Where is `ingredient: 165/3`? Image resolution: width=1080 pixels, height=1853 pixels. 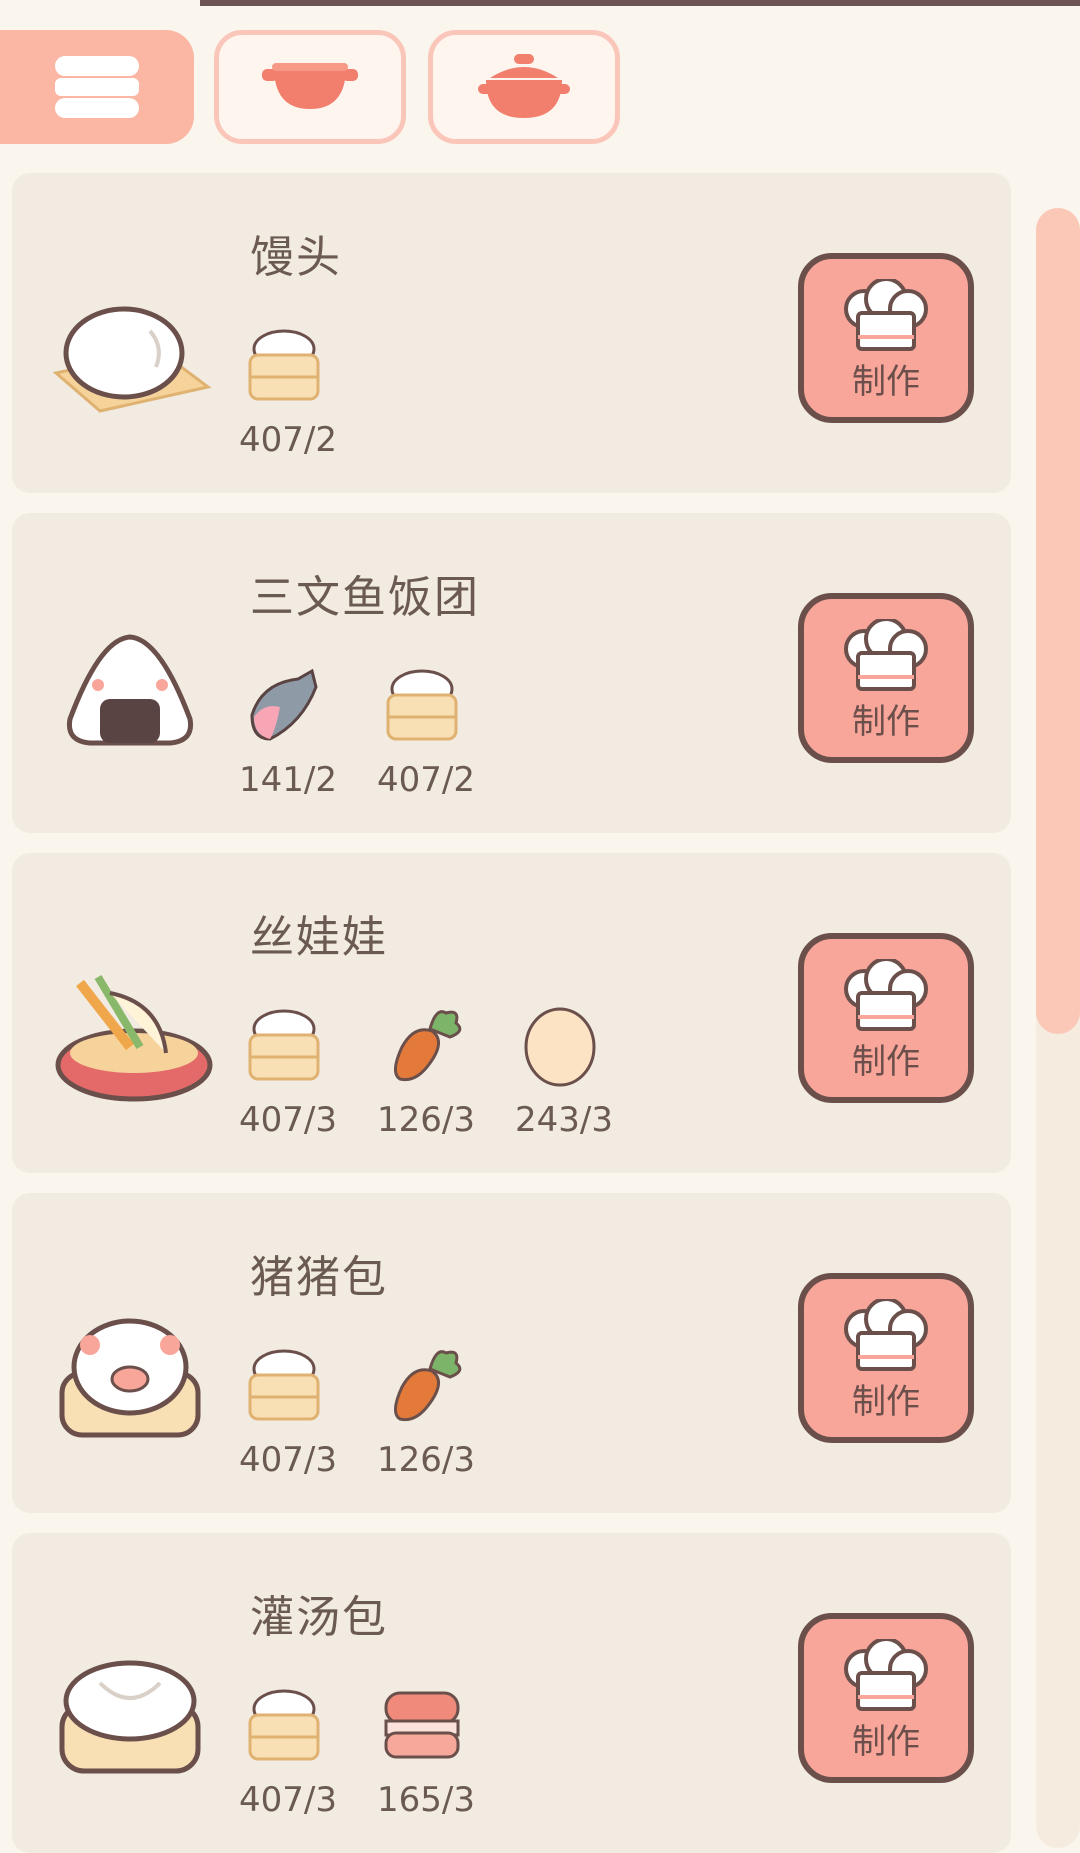
ingredient: 165/3 is located at coordinates (426, 1758).